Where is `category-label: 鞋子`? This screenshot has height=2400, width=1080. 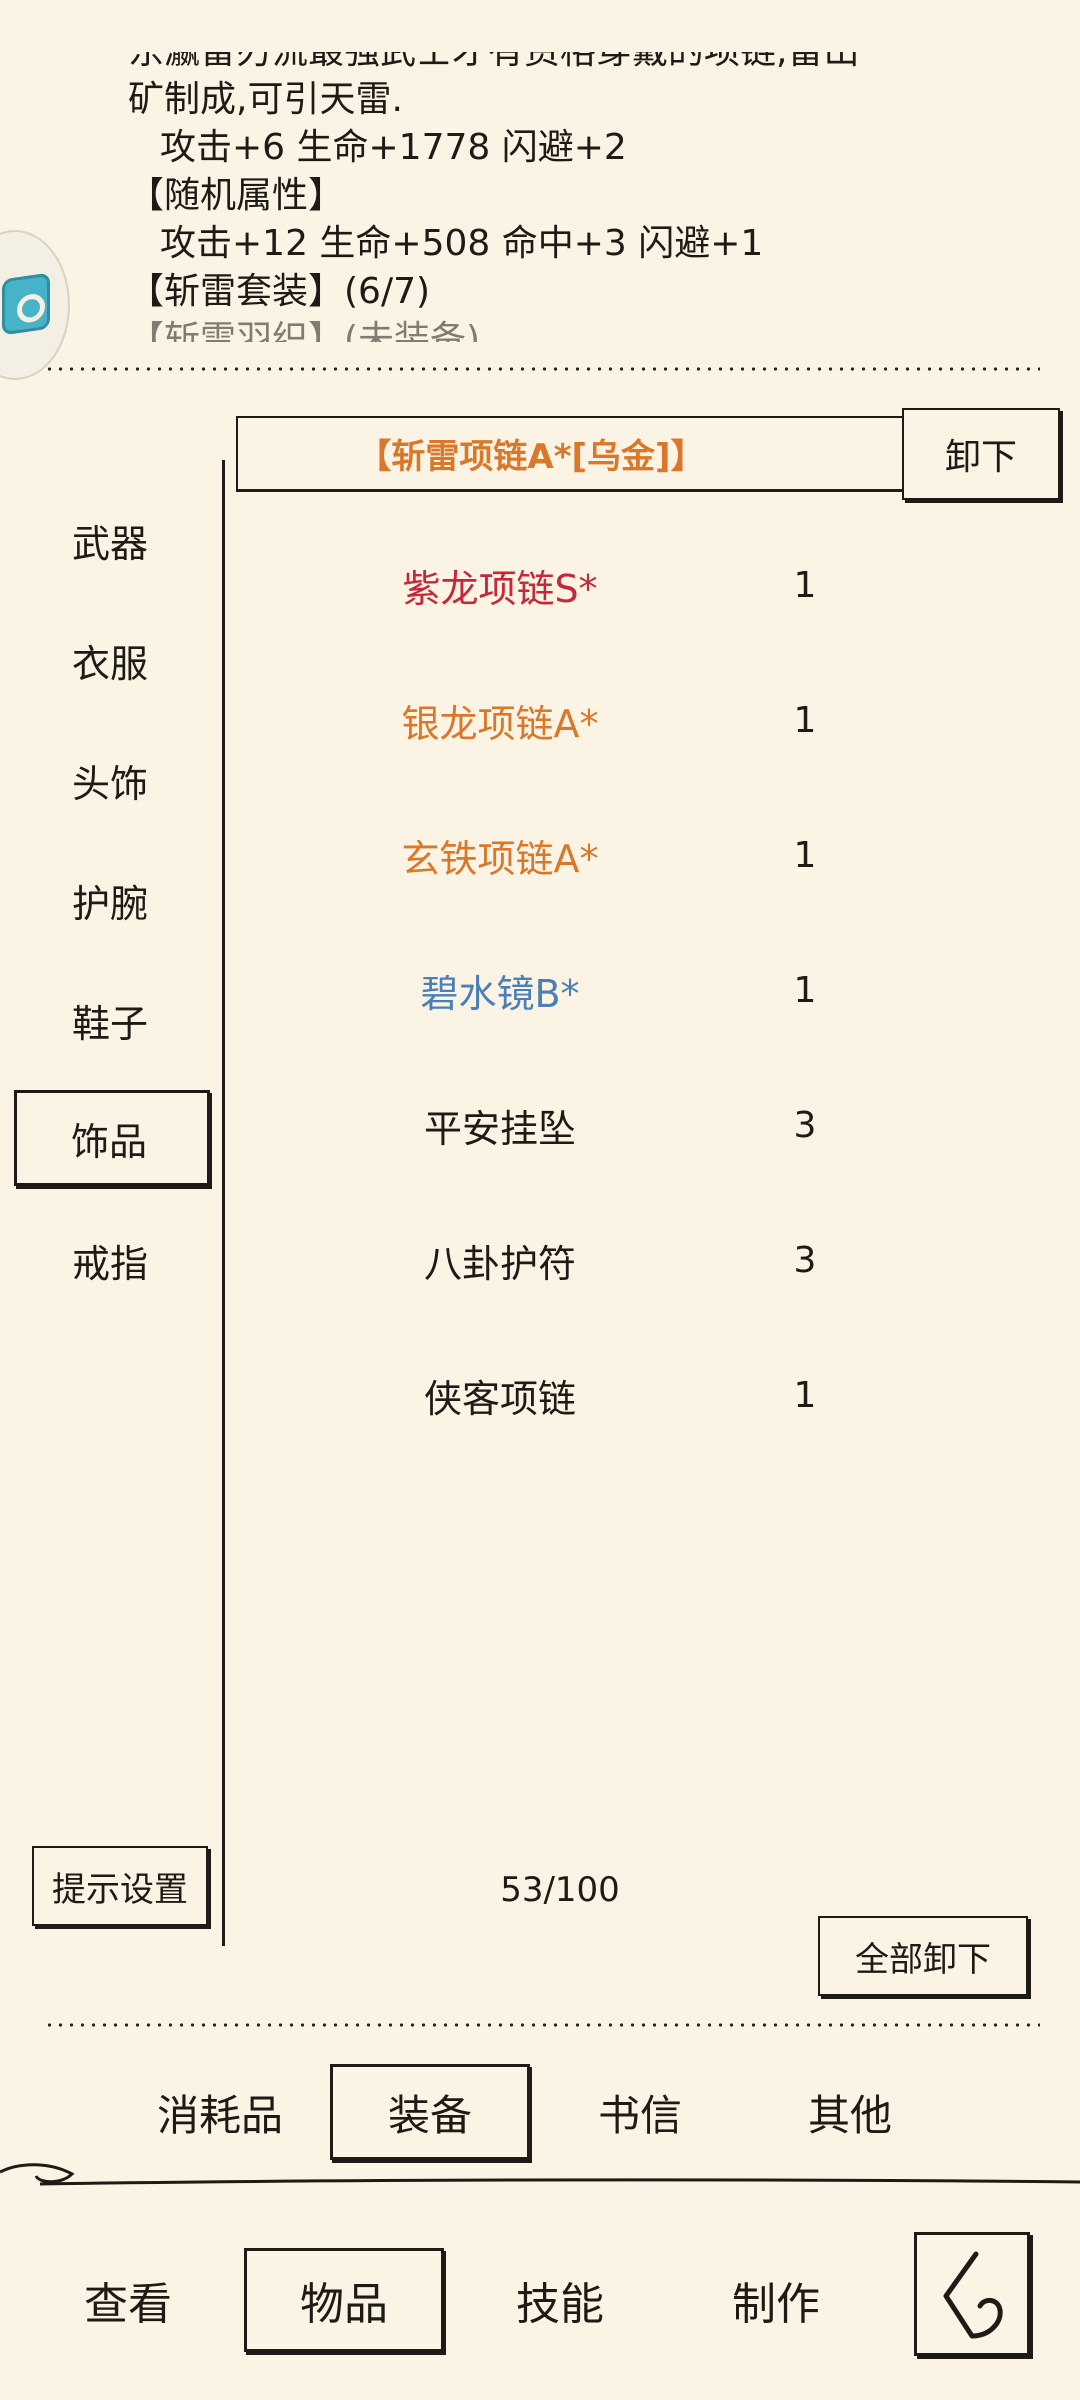
category-label: 鞋子 is located at coordinates (110, 1023).